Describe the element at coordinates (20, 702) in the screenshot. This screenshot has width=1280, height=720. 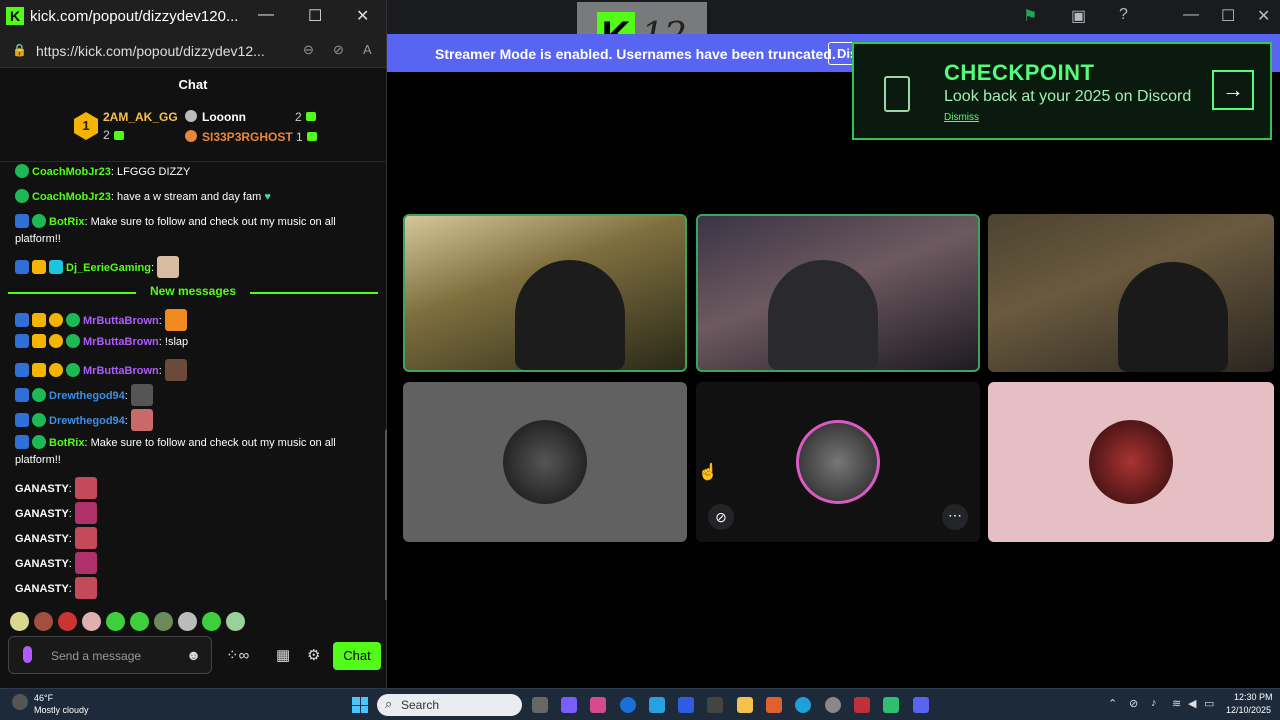
I see `weather-icon` at that location.